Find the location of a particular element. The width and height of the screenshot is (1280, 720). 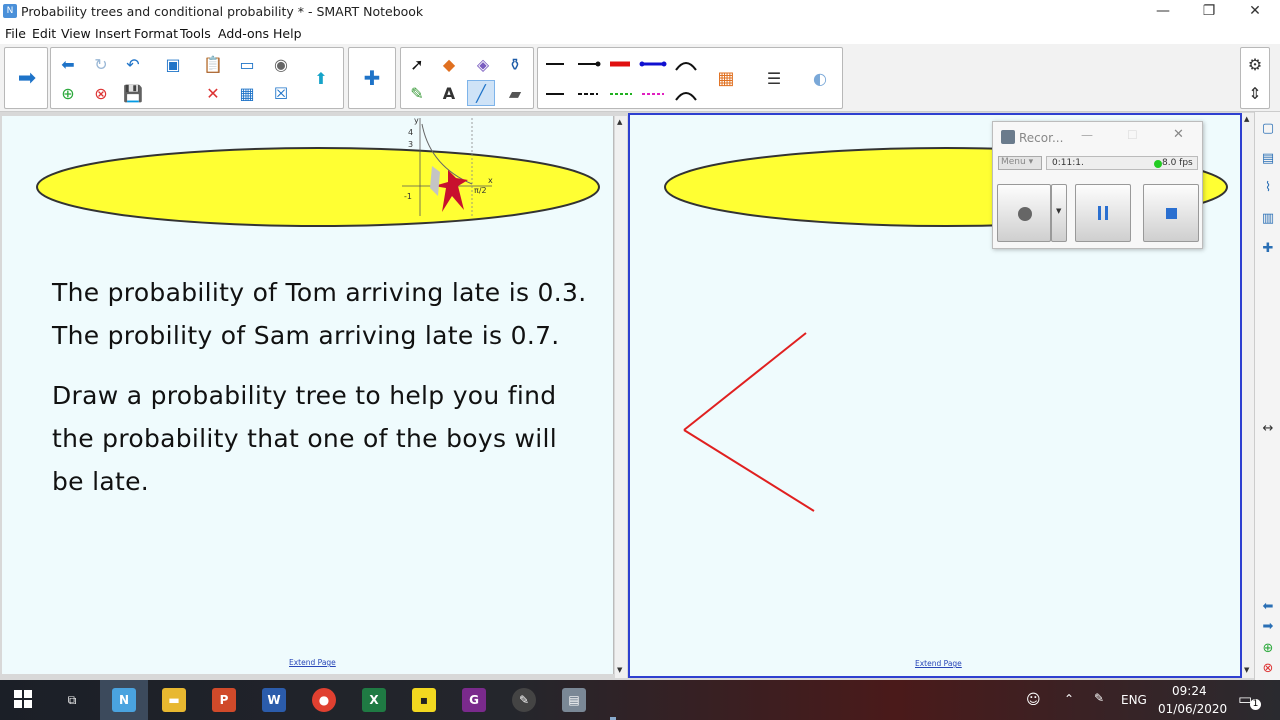

sidebar-delete-page-icon: ⊗ is located at coordinates (1268, 669).